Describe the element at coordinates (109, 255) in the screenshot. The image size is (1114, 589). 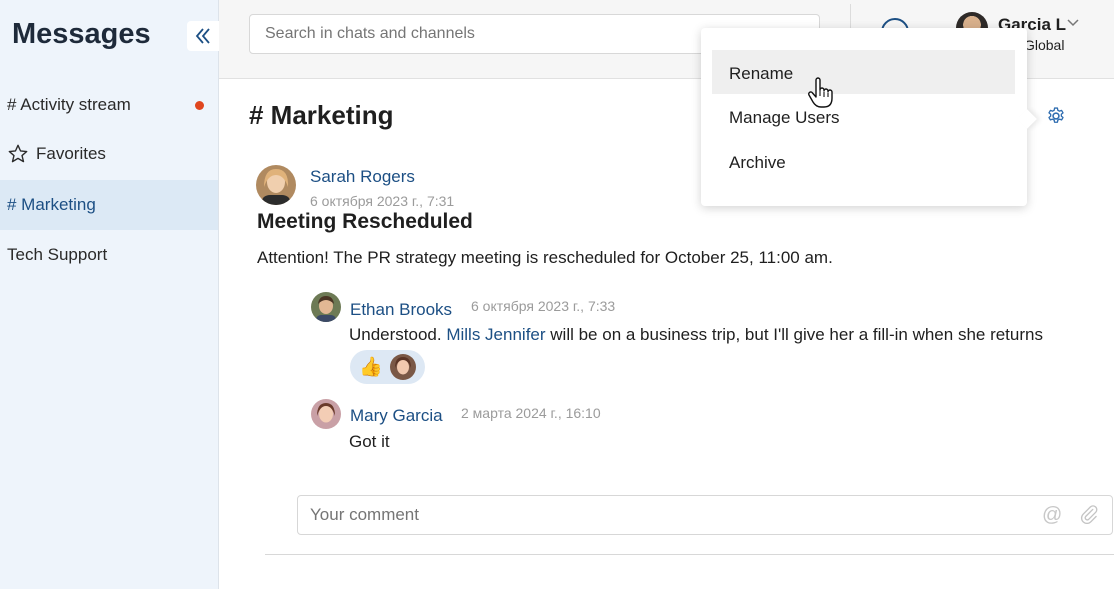
I see `sidebar-item-tech-support: Tech Support` at that location.